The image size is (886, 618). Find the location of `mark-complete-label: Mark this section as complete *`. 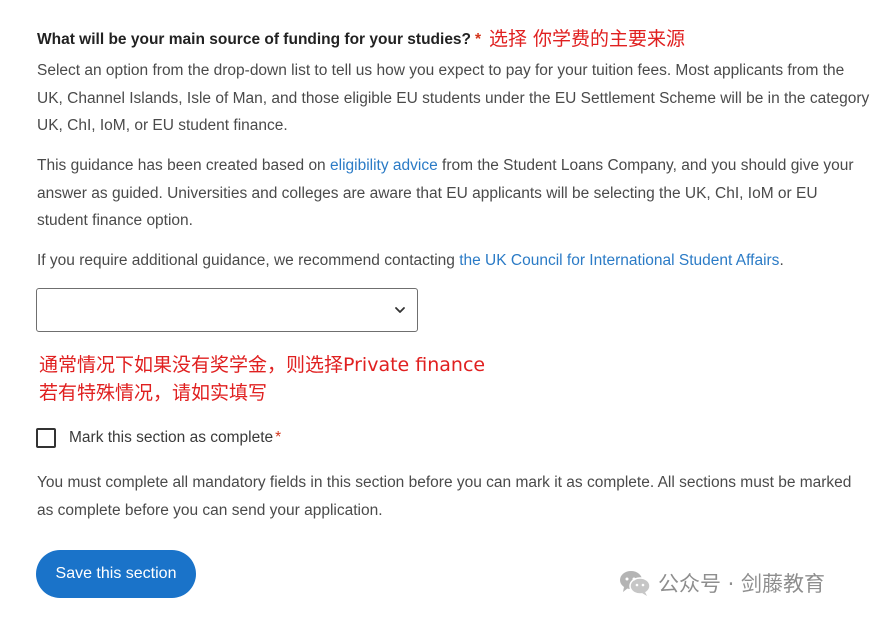

mark-complete-label: Mark this section as complete * is located at coordinates (175, 438).